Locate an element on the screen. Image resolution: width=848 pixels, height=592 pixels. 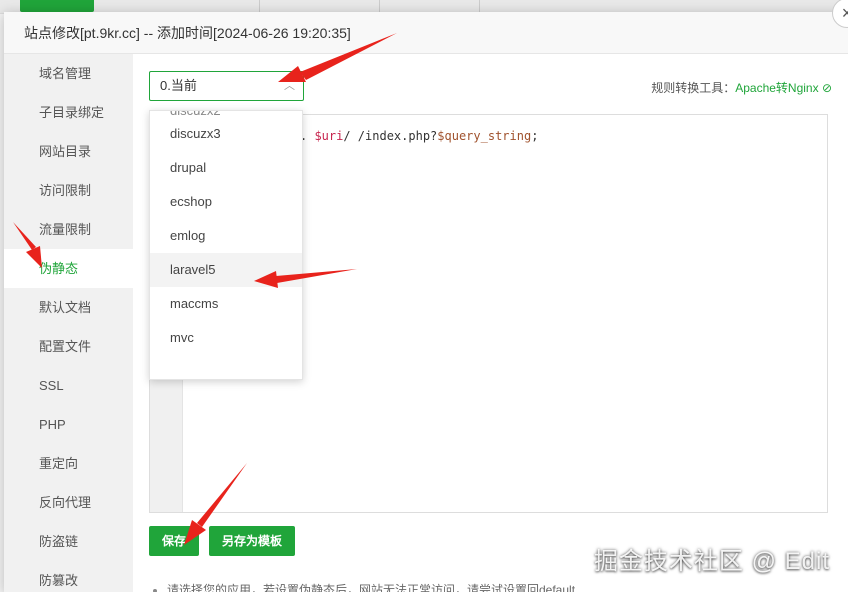
code-text: ; is located at coordinates (535, 136).